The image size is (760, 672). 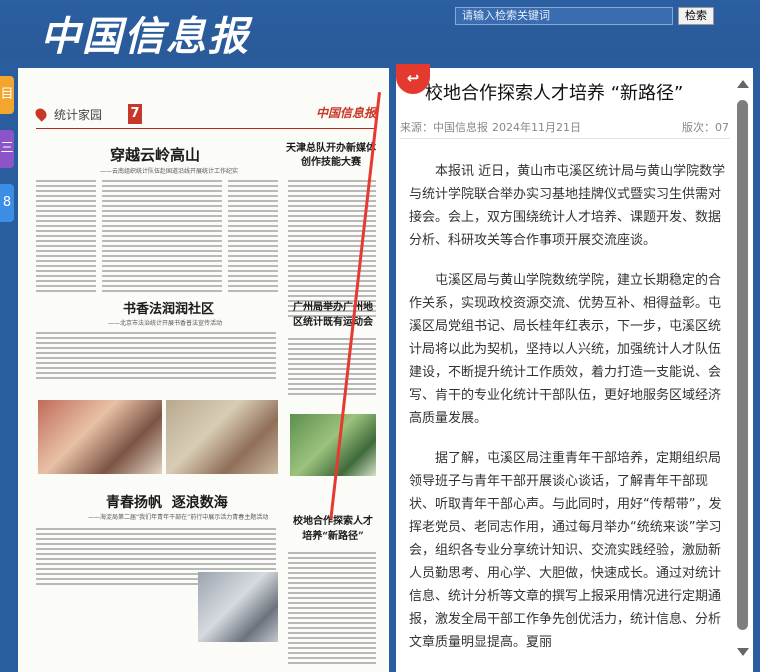 I want to click on site-logo: 中国信息报, so click(x=145, y=33).